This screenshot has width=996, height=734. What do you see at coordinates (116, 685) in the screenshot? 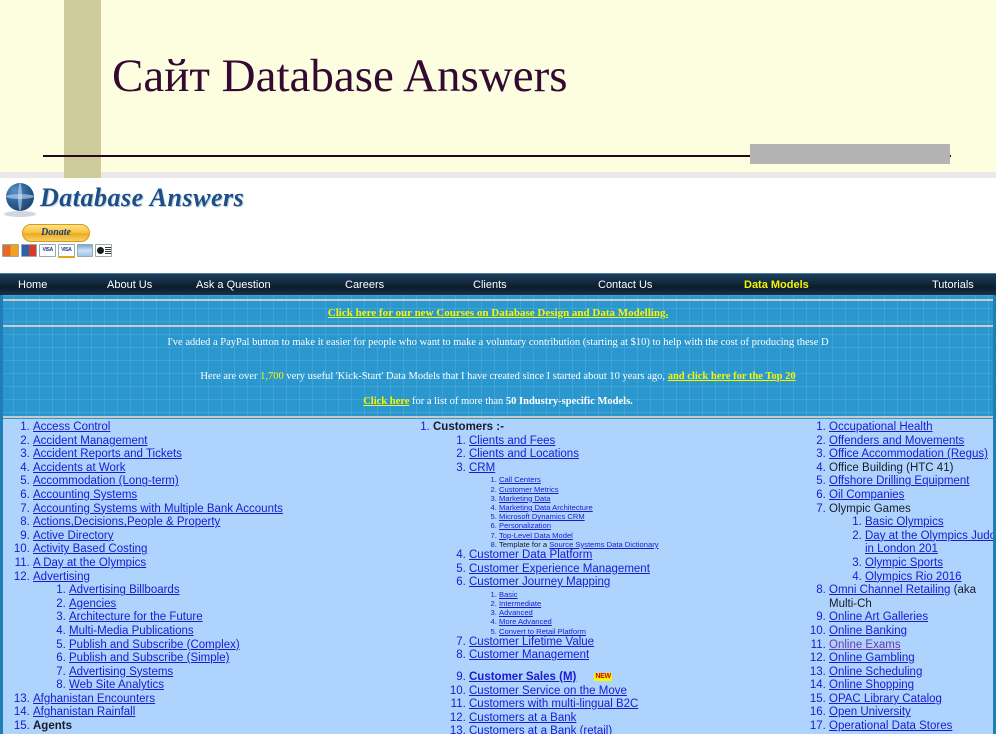
I see `list-item-link: Web Site Analytics` at bounding box center [116, 685].